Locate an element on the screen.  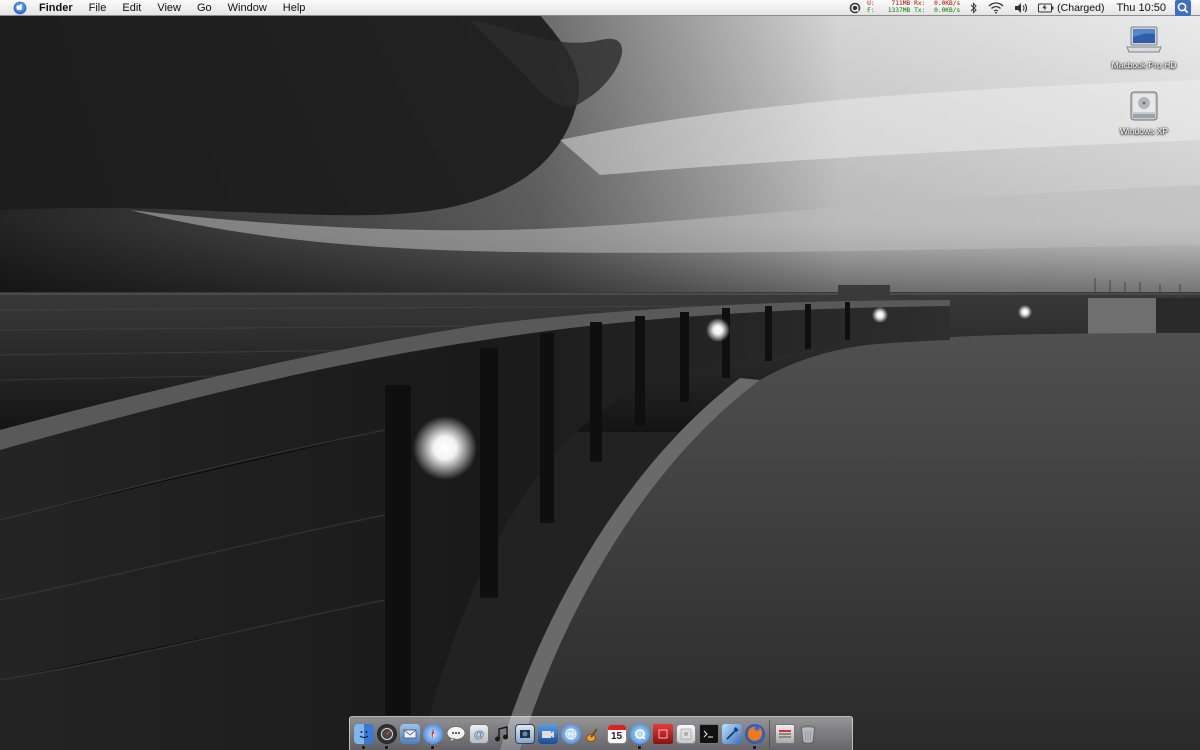
dock-quicktime is located at coordinates (639, 734).